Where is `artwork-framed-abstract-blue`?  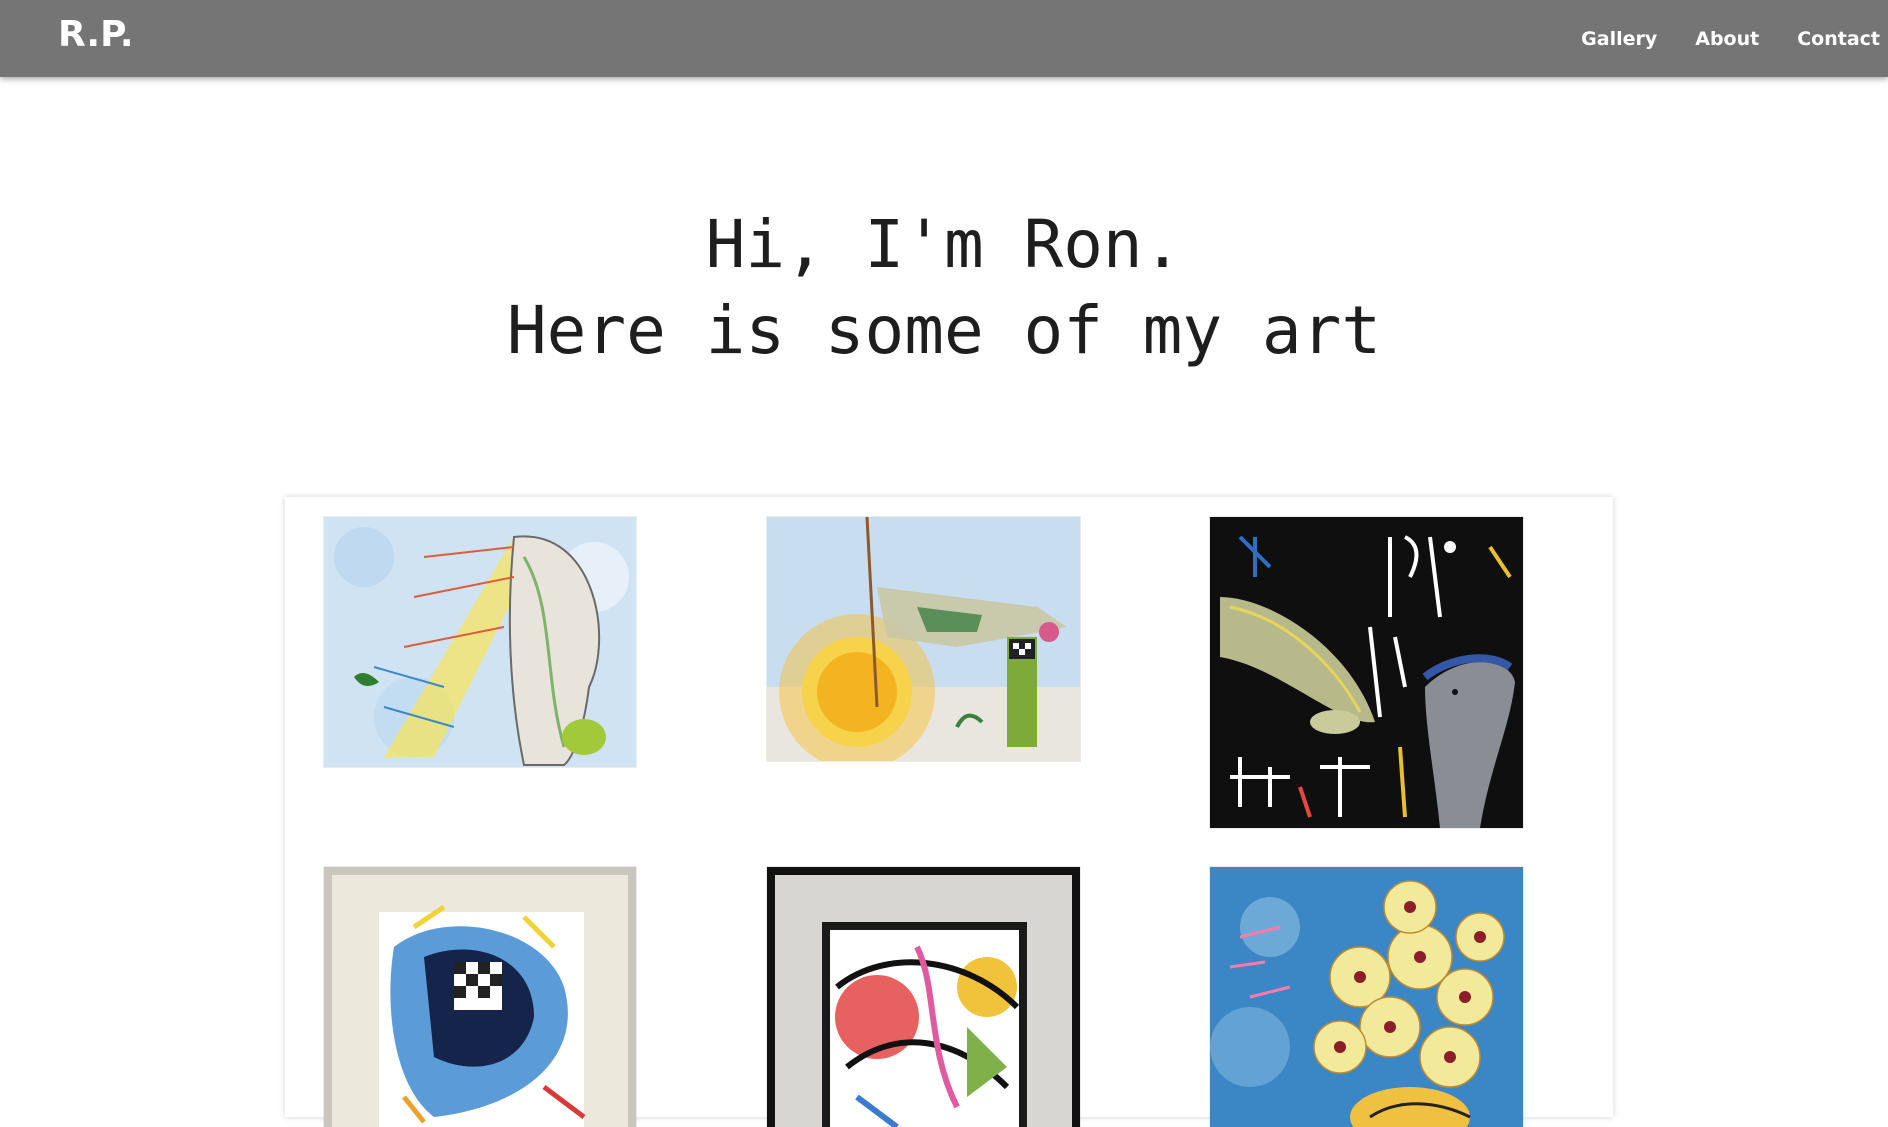
artwork-framed-abstract-blue is located at coordinates (480, 997).